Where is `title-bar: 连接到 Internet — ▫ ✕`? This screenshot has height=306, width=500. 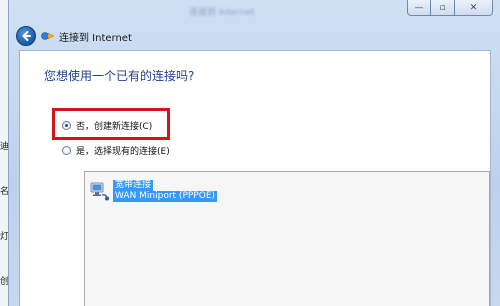
title-bar: 连接到 Internet — ▫ ✕ is located at coordinates (254, 11).